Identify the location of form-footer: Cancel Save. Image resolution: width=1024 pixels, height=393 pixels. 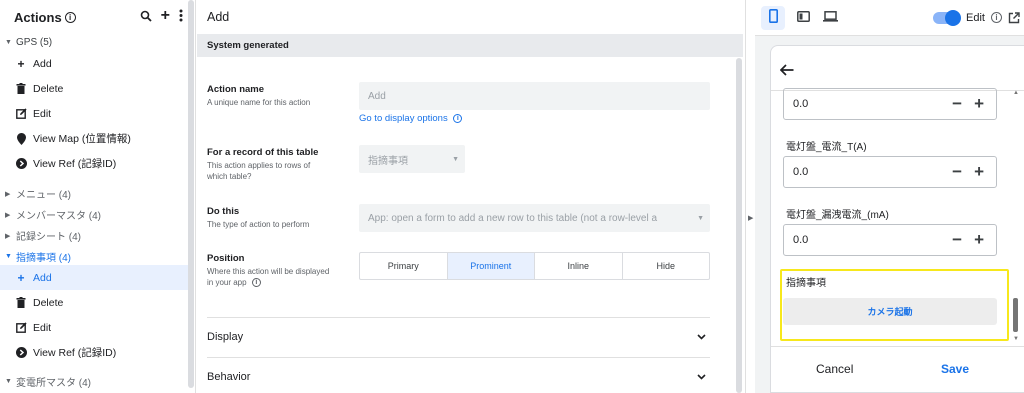
(897, 369).